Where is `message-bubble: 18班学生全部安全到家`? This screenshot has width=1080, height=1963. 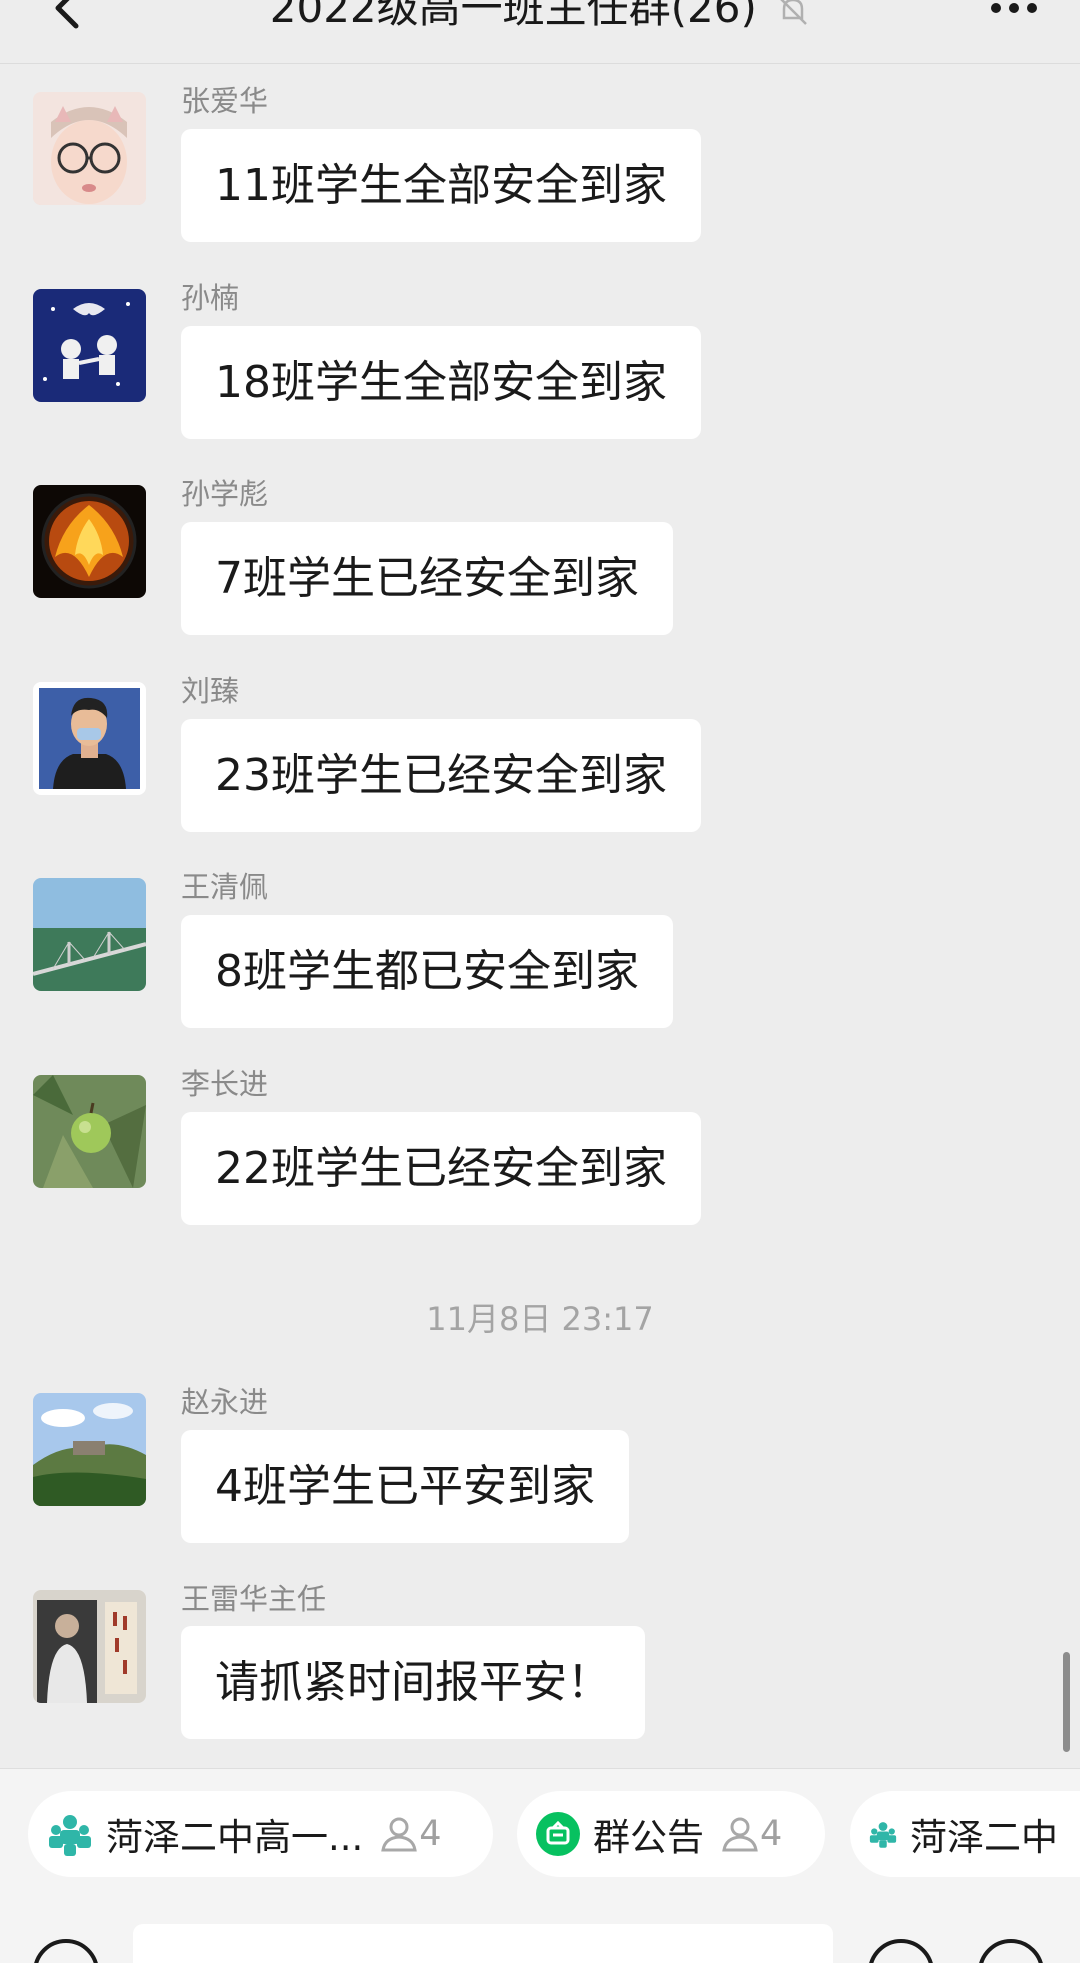 message-bubble: 18班学生全部安全到家 is located at coordinates (441, 382).